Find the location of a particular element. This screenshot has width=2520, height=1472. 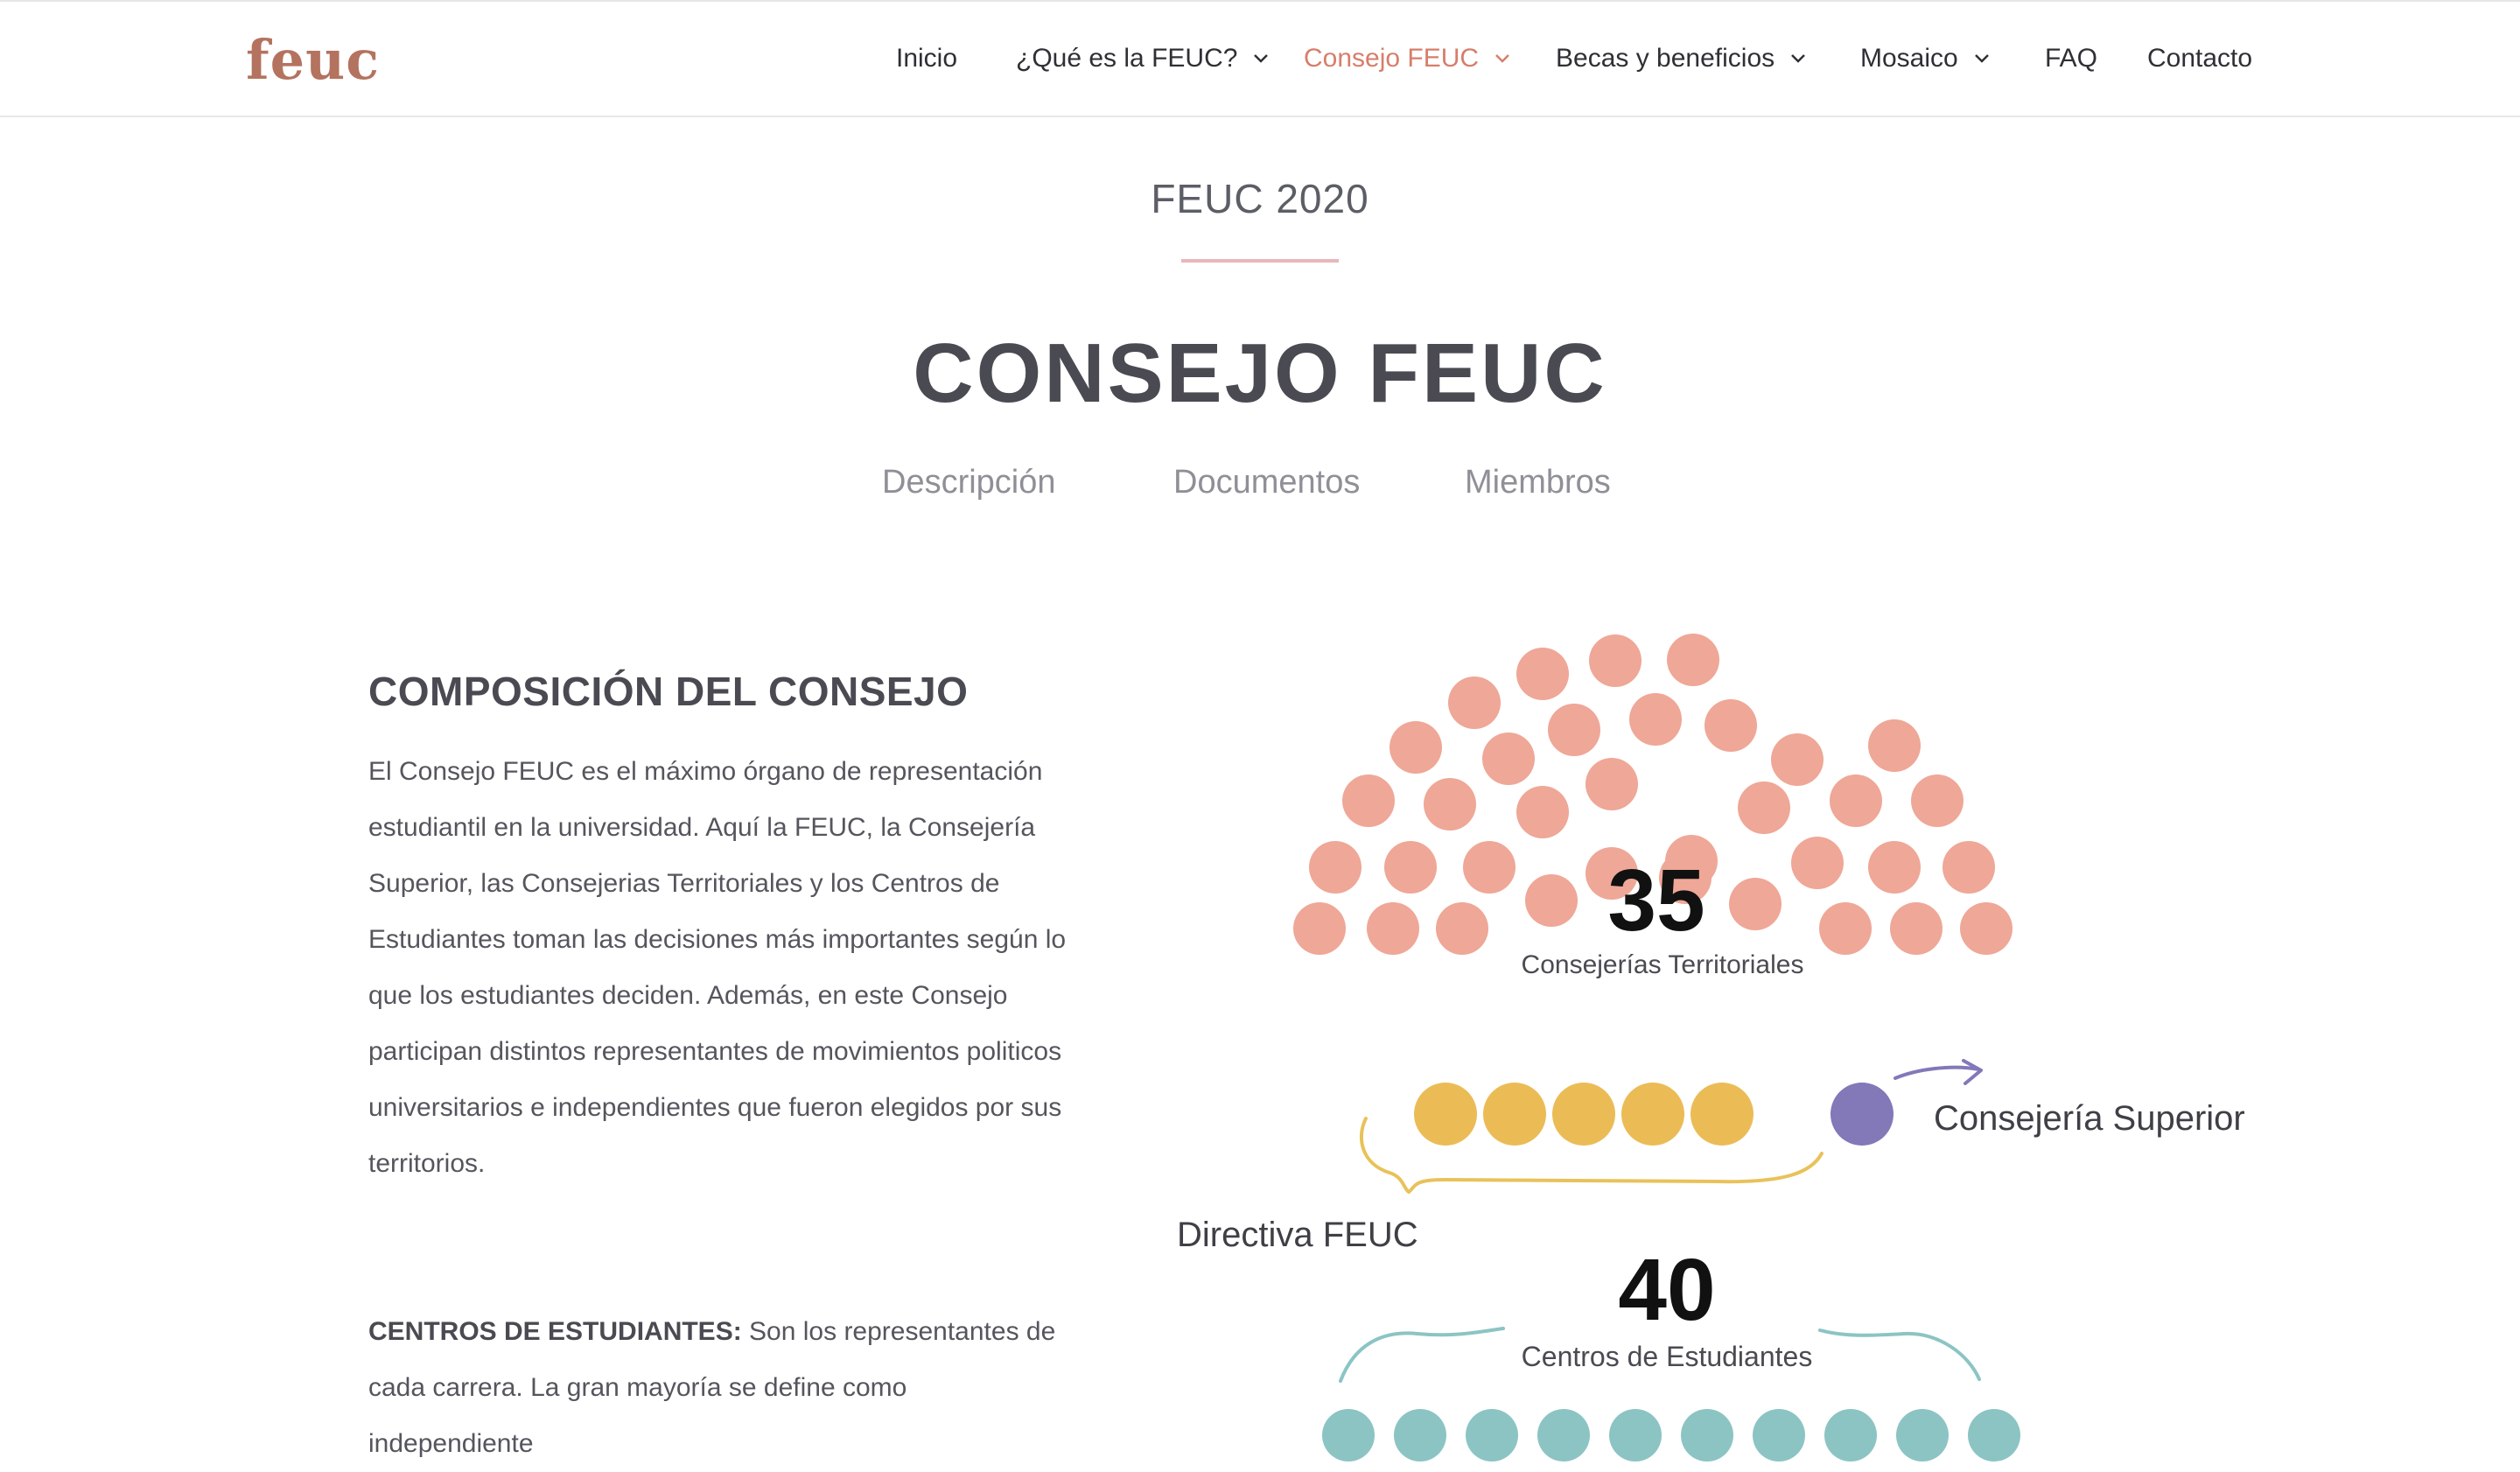

centros-brace-left is located at coordinates (1422, 1355).